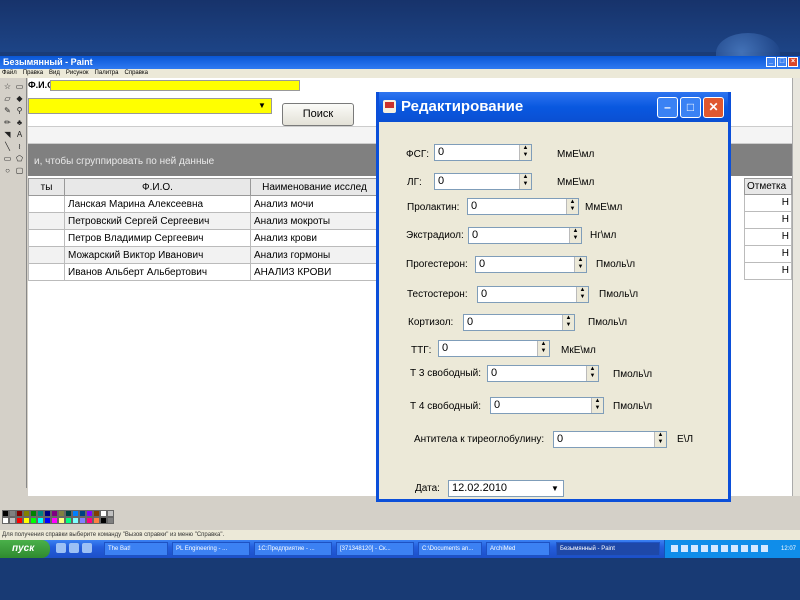 The width and height of the screenshot is (800, 600). I want to click on cortisol-input: 0 ▲ ▼, so click(519, 322).